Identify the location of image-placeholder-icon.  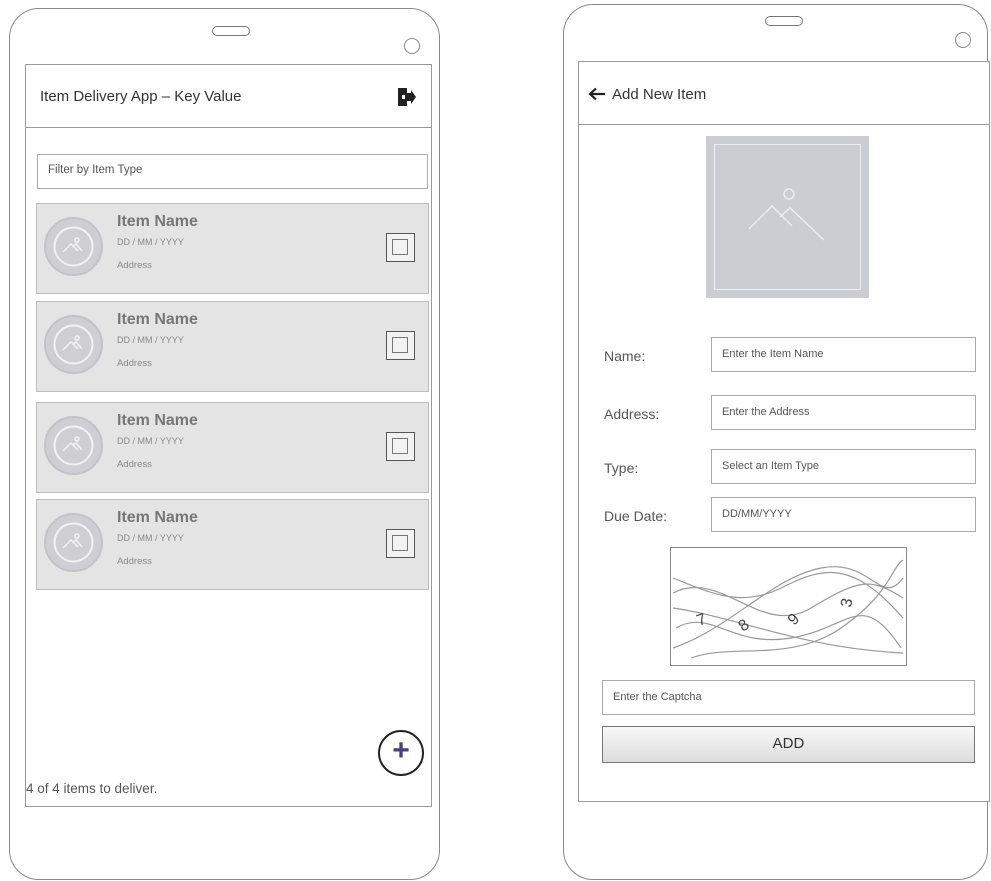
(786, 214).